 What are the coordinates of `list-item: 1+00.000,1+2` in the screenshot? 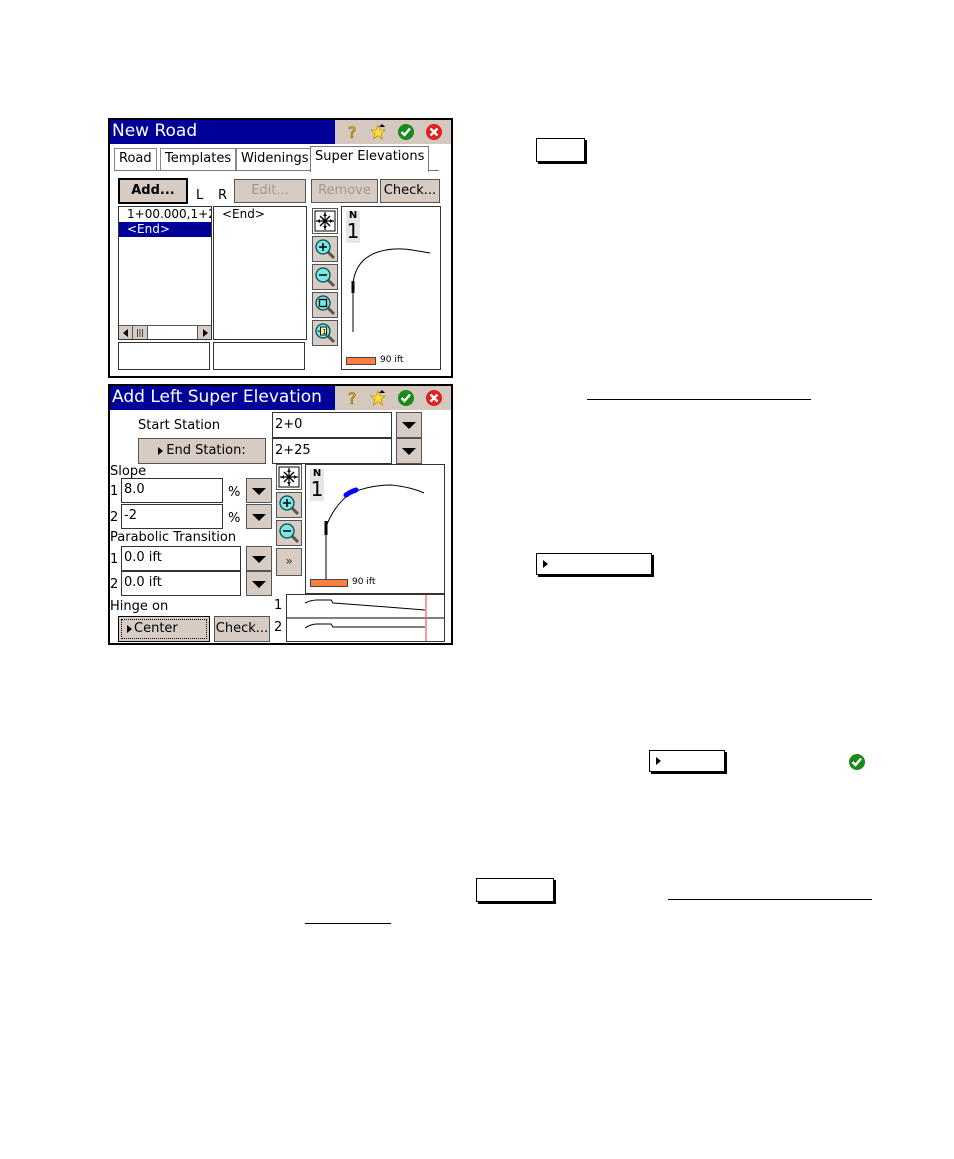 It's located at (165, 214).